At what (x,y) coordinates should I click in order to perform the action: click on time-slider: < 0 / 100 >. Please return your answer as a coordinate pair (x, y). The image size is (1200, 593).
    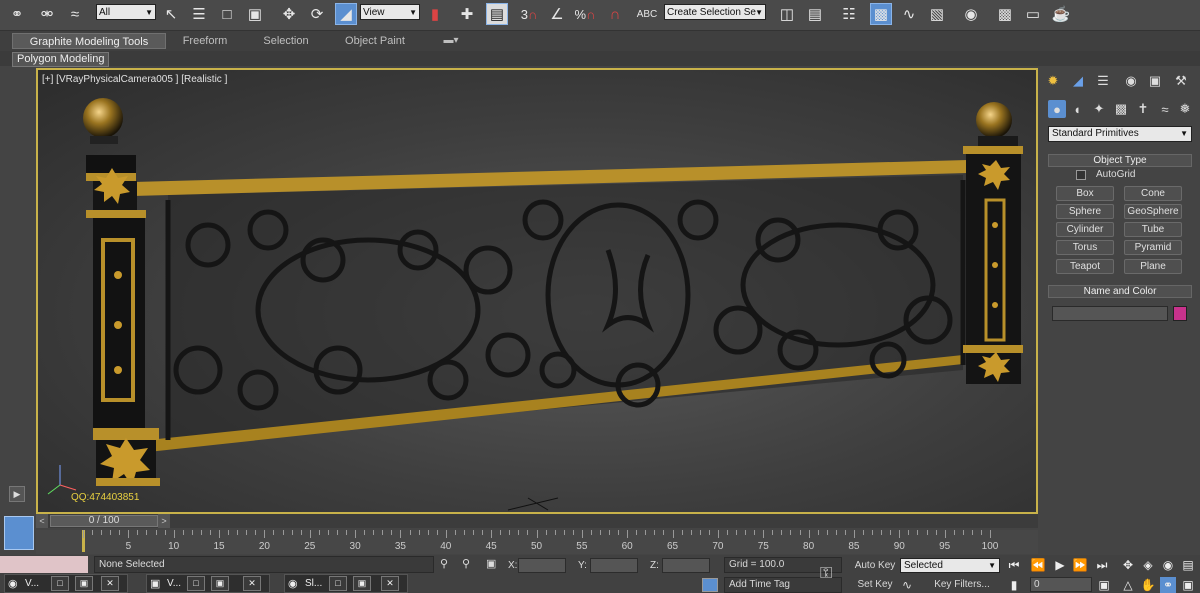
    Looking at the image, I should click on (537, 521).